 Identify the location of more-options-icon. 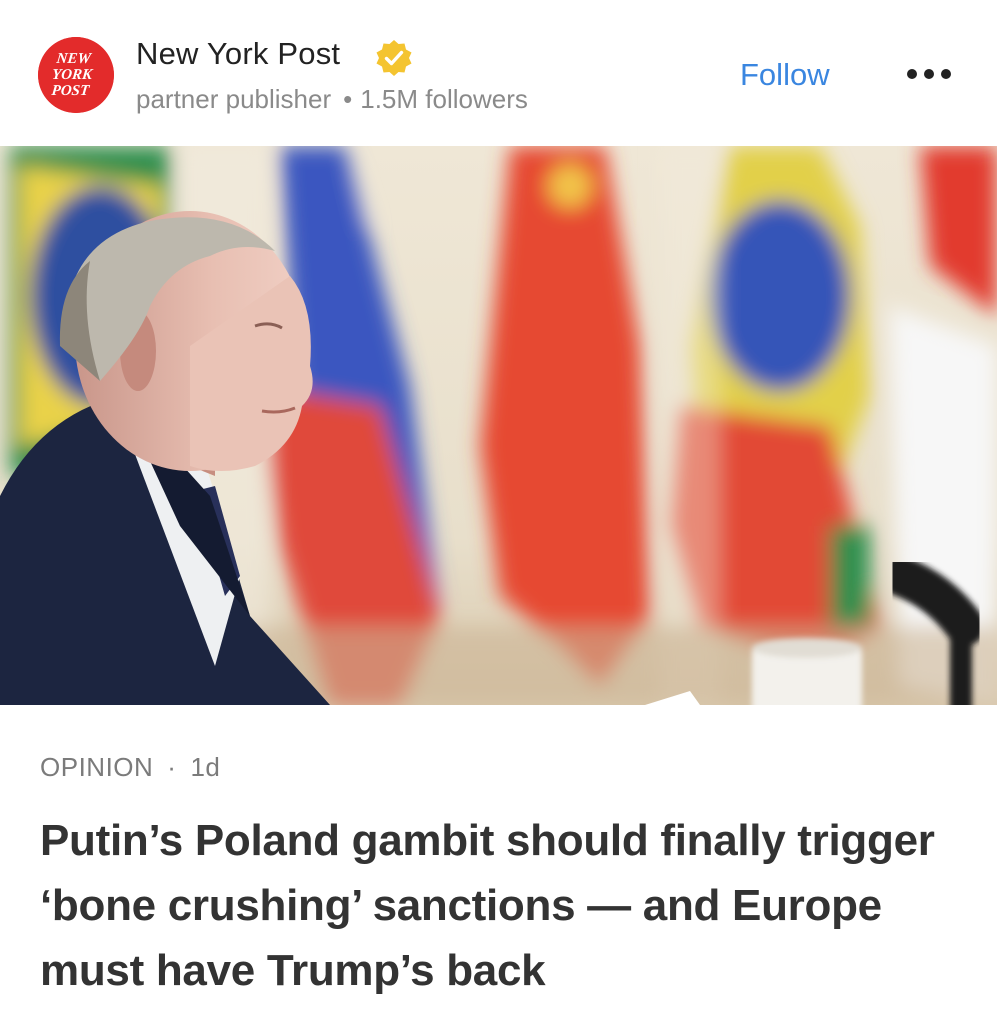
(929, 74).